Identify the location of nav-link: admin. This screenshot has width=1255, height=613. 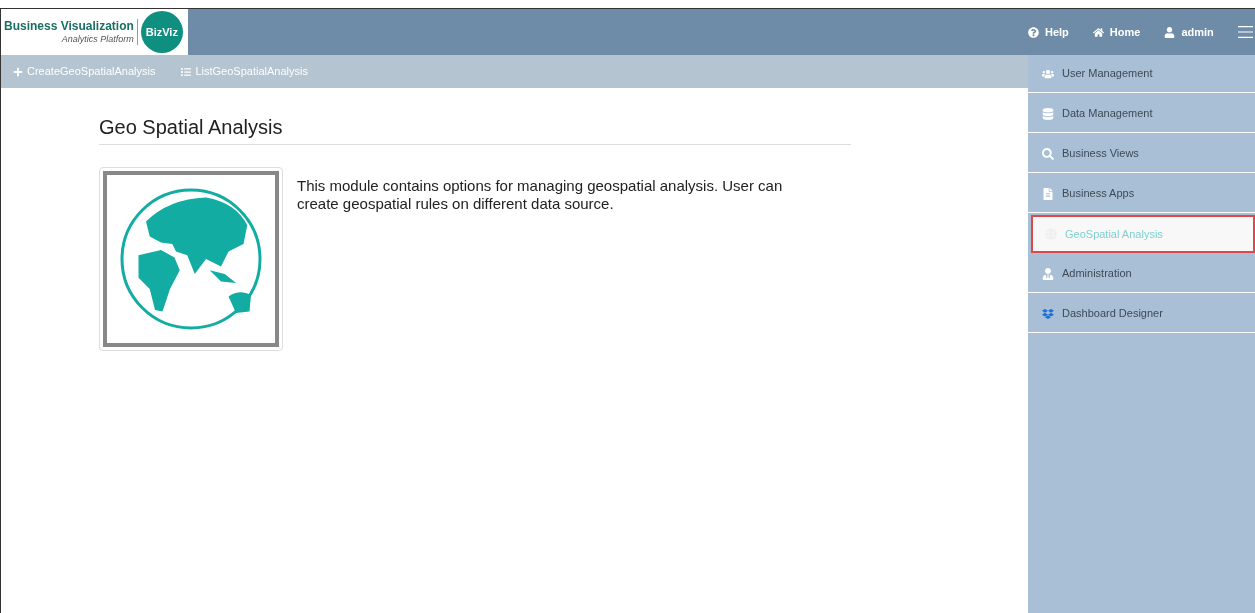
(1189, 32).